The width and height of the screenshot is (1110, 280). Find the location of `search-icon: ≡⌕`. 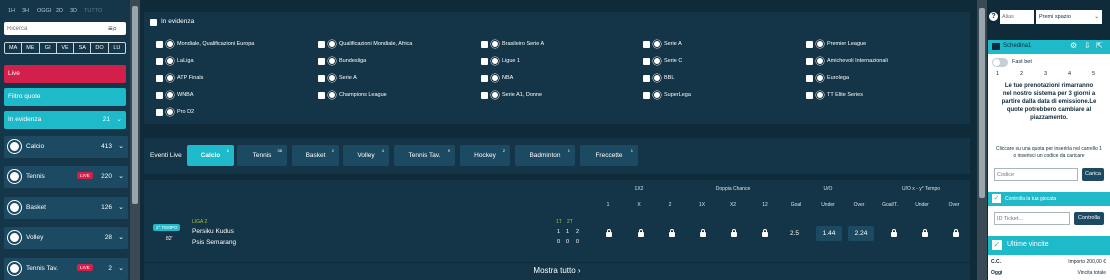

search-icon: ≡⌕ is located at coordinates (115, 28).